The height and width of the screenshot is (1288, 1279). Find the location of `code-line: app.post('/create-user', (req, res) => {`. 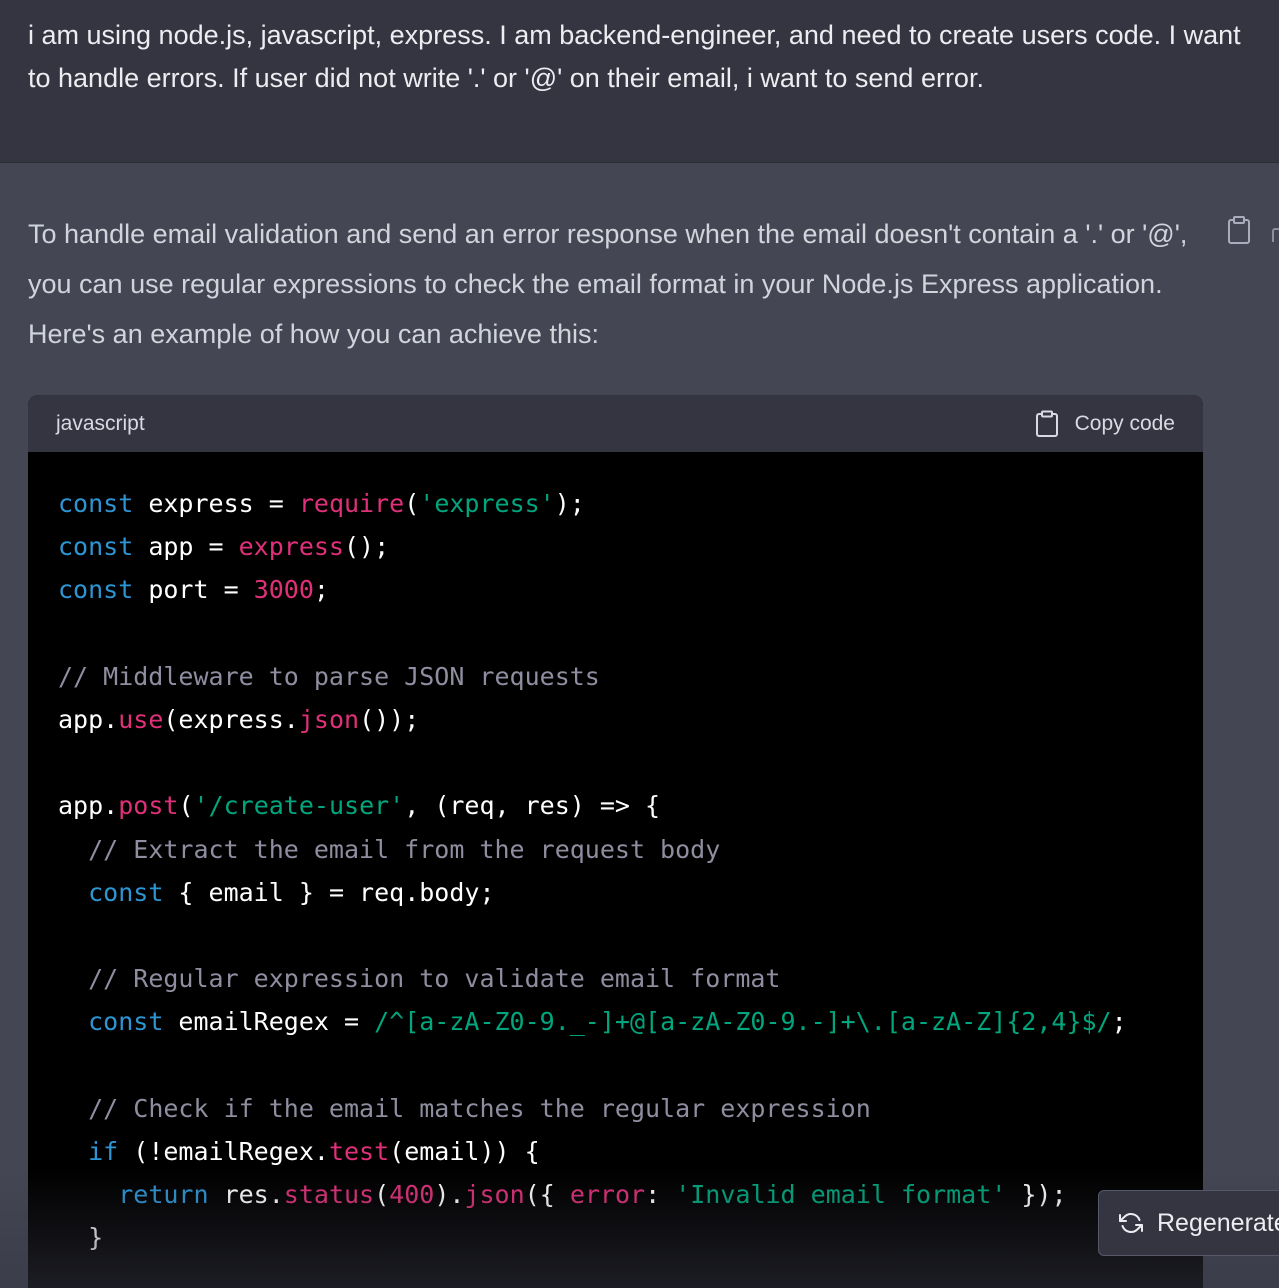

code-line: app.post('/create-user', (req, res) => { is located at coordinates (359, 806).